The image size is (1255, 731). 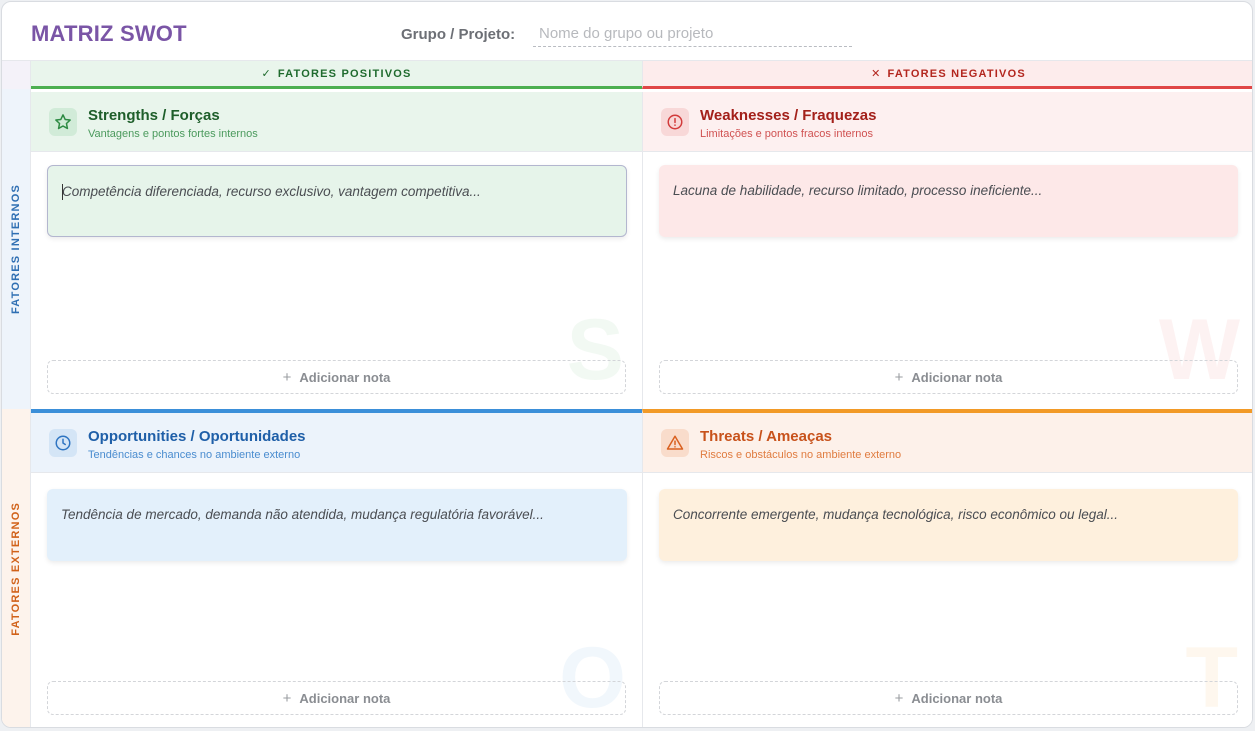 What do you see at coordinates (766, 436) in the screenshot?
I see `quadrant-title: Threats / Ameaças` at bounding box center [766, 436].